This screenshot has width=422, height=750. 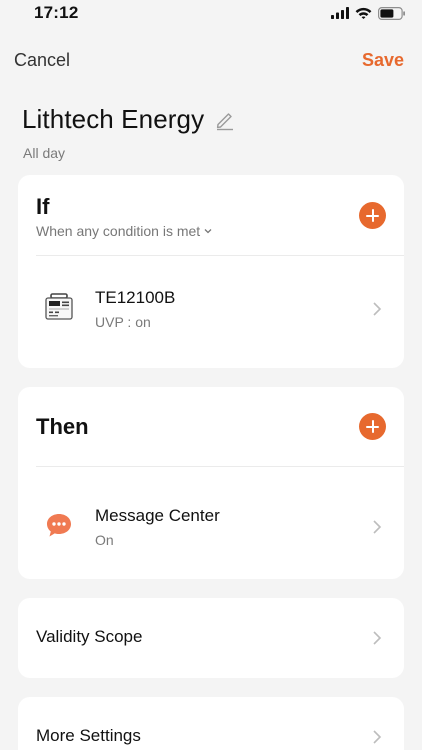 What do you see at coordinates (157, 515) in the screenshot?
I see `action-name: Message Center` at bounding box center [157, 515].